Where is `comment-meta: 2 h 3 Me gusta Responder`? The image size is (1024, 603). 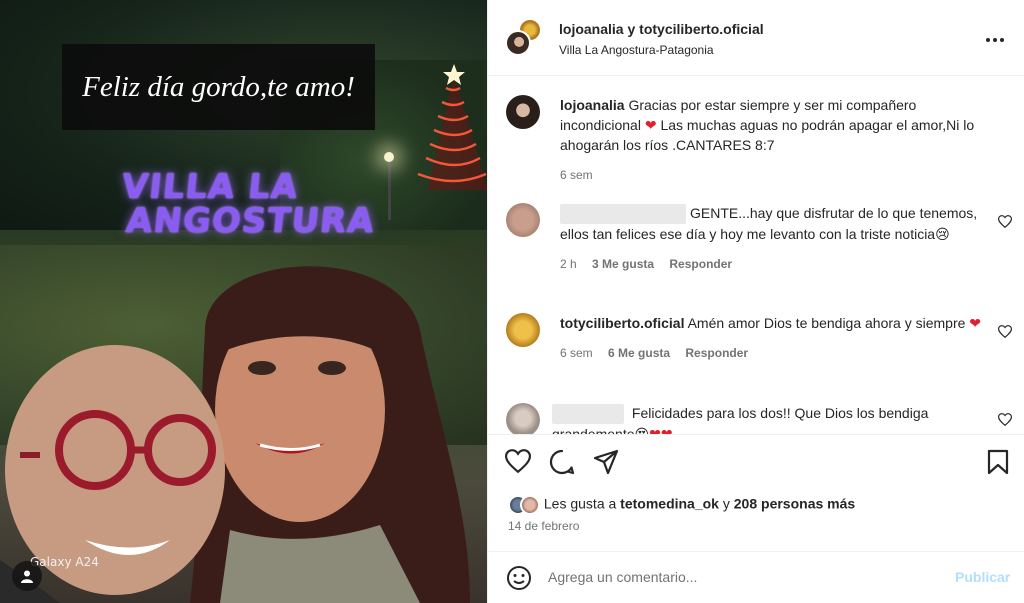
comment-meta: 2 h 3 Me gusta Responder is located at coordinates (775, 264).